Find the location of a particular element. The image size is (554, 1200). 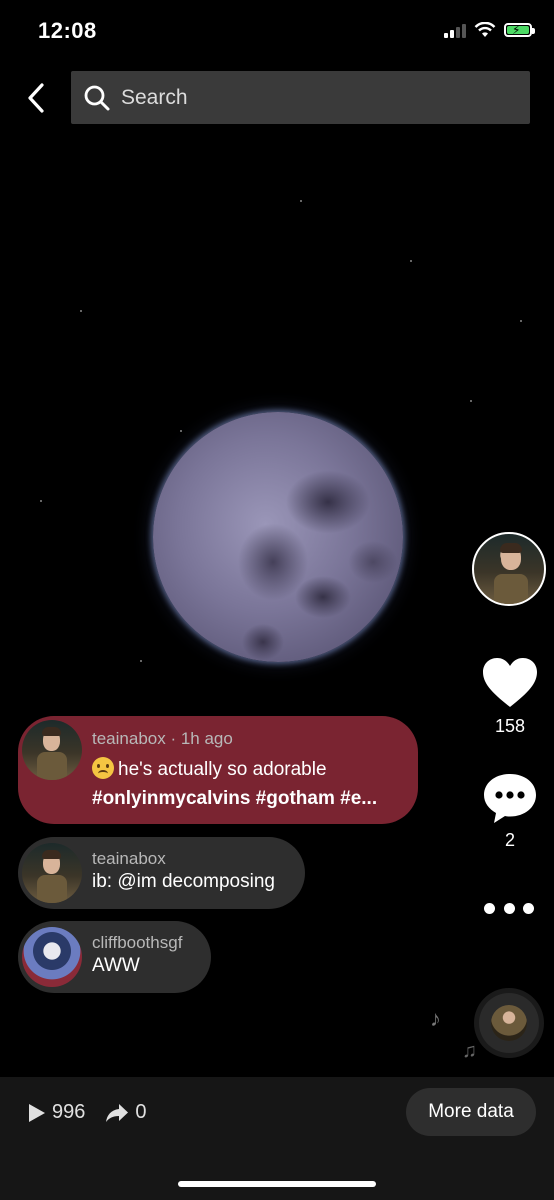

wifi-icon is located at coordinates (485, 29).